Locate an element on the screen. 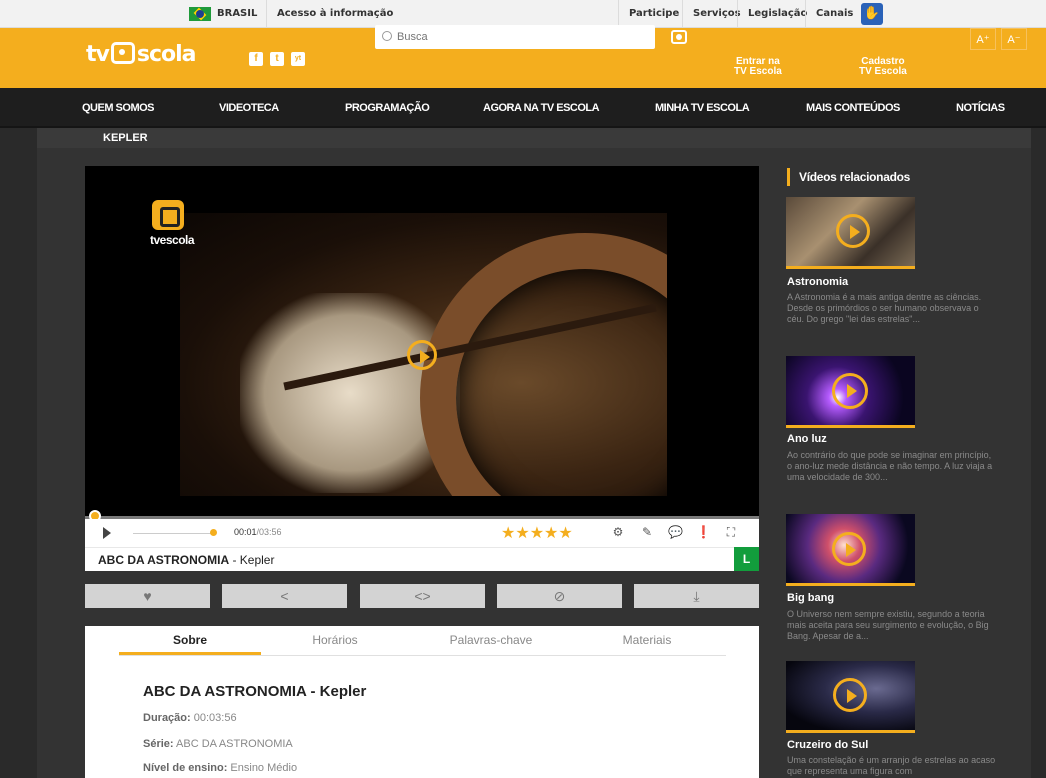 The width and height of the screenshot is (1046, 778). caption-series: ABC DA ASTRONOMIA is located at coordinates (164, 560).